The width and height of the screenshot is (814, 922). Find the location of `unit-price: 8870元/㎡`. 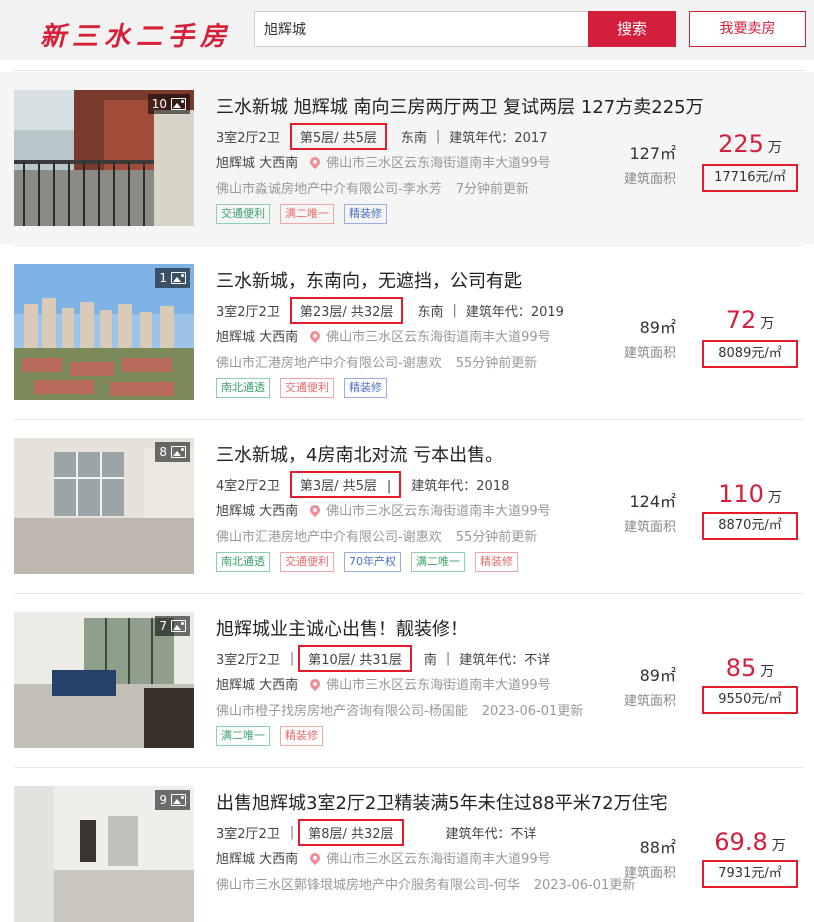

unit-price: 8870元/㎡ is located at coordinates (750, 526).